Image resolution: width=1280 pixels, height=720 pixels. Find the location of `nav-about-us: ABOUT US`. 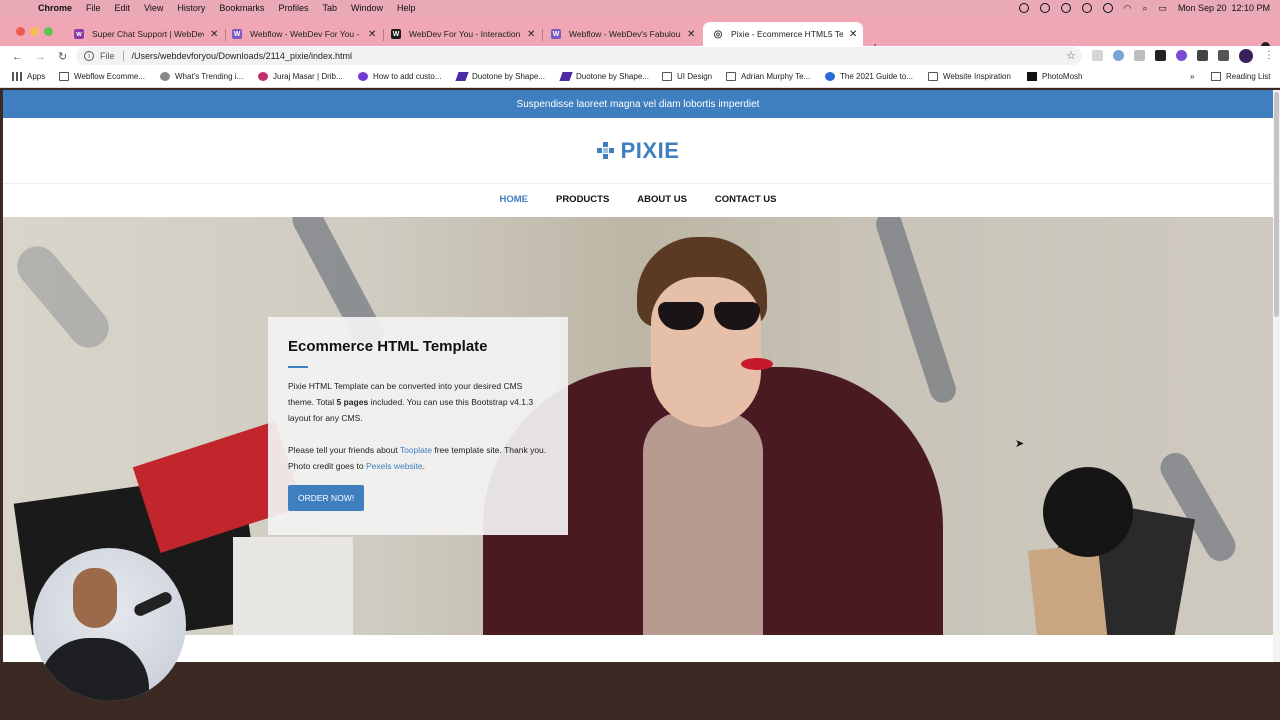

nav-about-us: ABOUT US is located at coordinates (662, 199).